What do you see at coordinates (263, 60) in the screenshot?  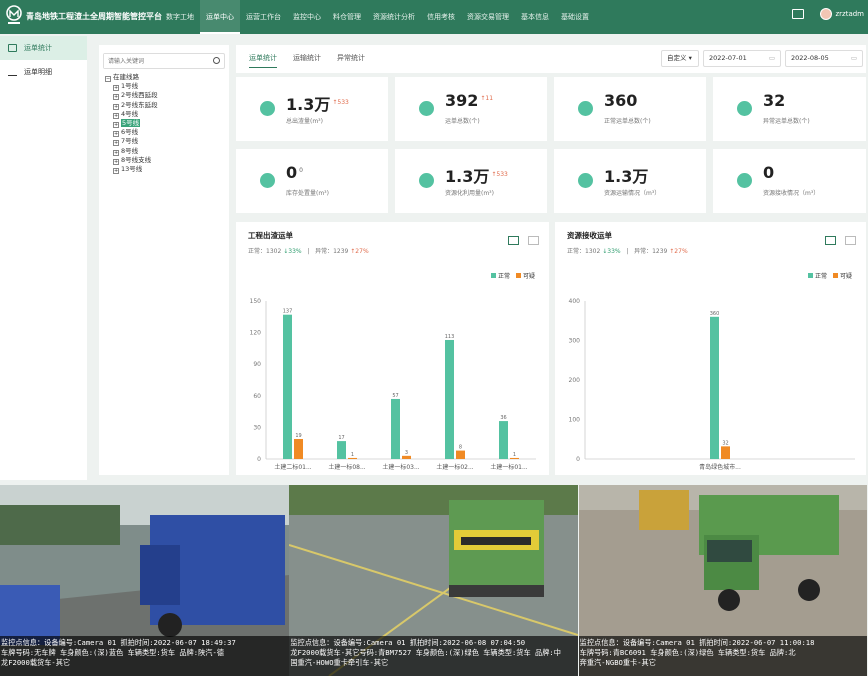 I see `tab-waybill-stats: 运单统计` at bounding box center [263, 60].